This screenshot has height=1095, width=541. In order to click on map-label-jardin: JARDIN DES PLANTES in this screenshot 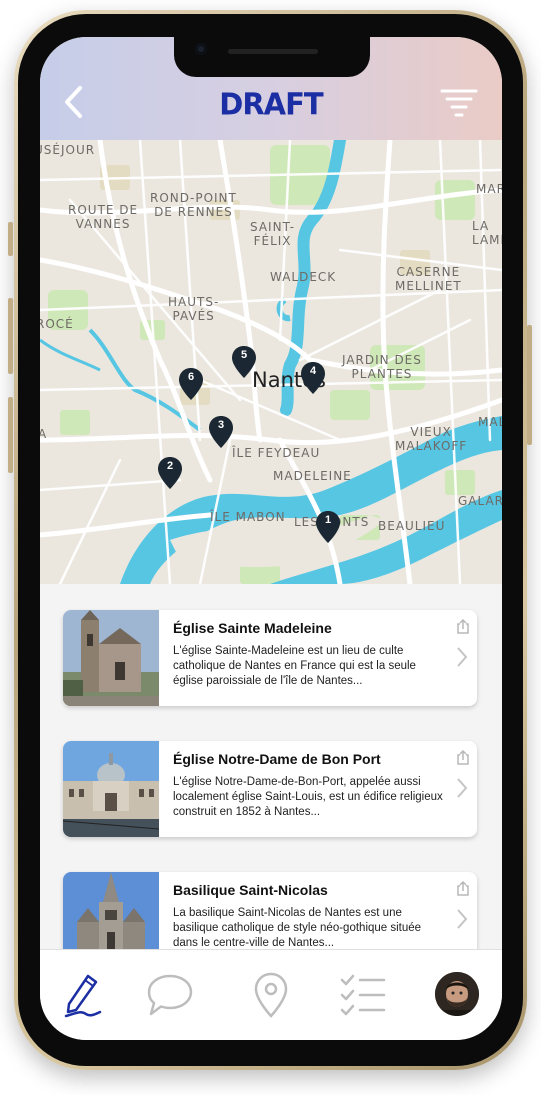, I will do `click(382, 367)`.